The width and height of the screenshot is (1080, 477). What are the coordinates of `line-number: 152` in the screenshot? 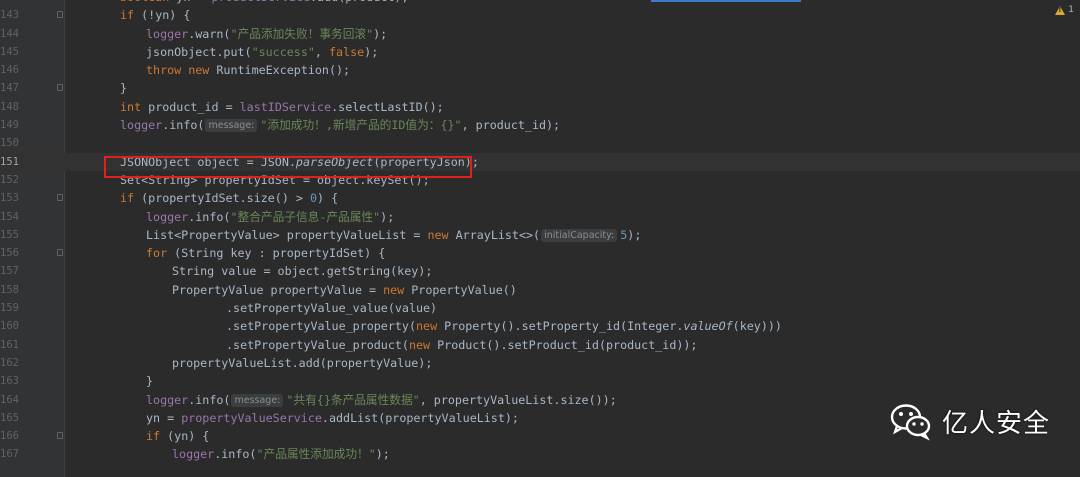 It's located at (9, 179).